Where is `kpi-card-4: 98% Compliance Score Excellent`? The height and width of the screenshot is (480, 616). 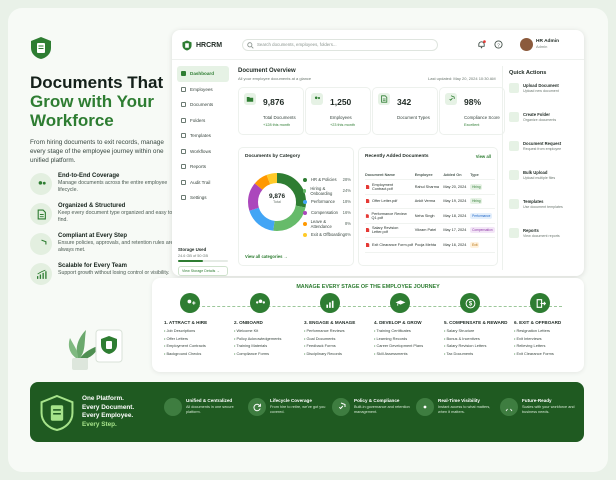
kpi-card-4: 98% Compliance Score Excellent is located at coordinates (472, 111).